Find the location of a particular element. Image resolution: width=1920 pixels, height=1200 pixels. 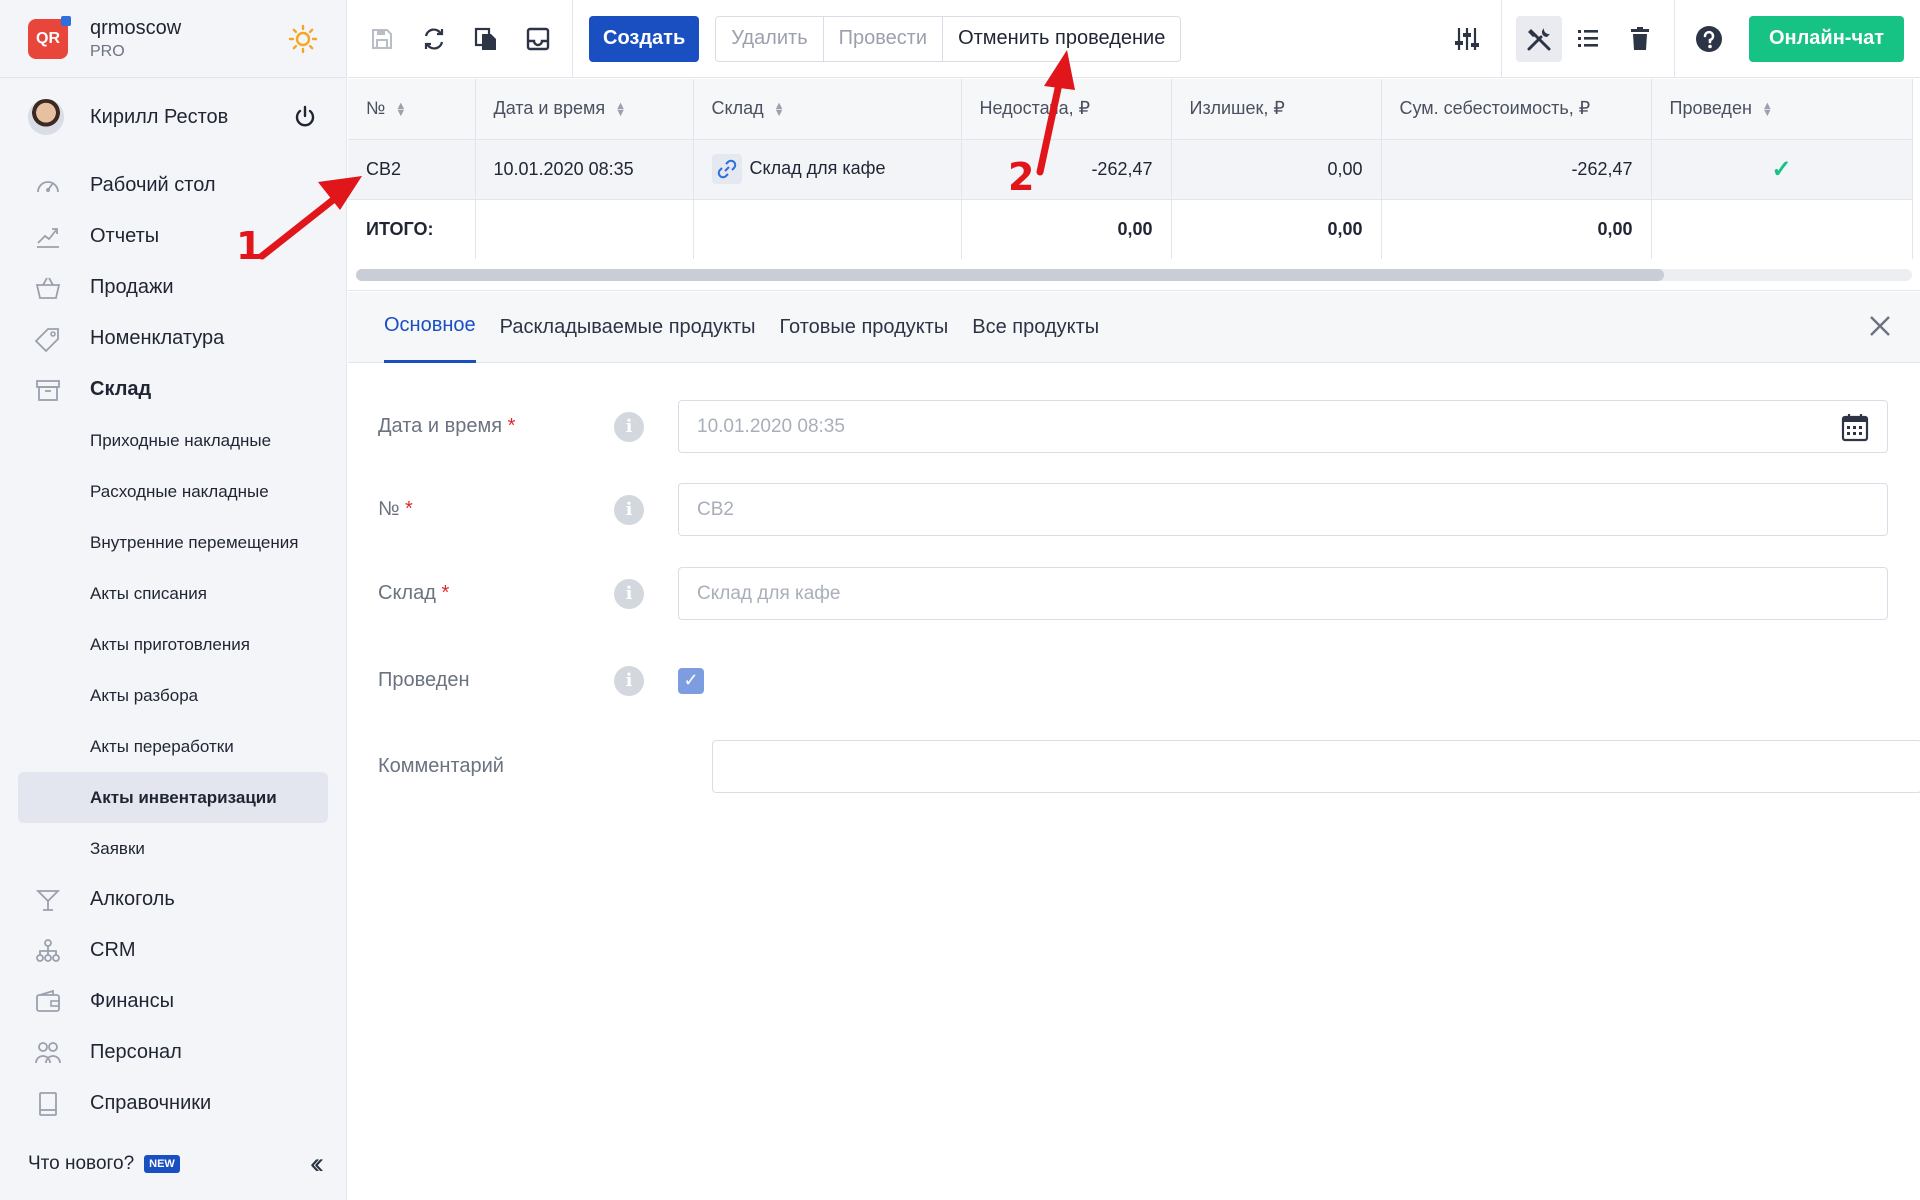

close-icon is located at coordinates (1880, 327).